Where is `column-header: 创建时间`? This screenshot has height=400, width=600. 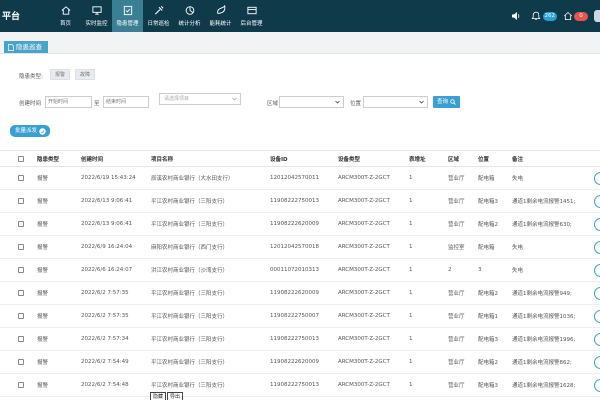
column-header: 创建时间 is located at coordinates (92, 158).